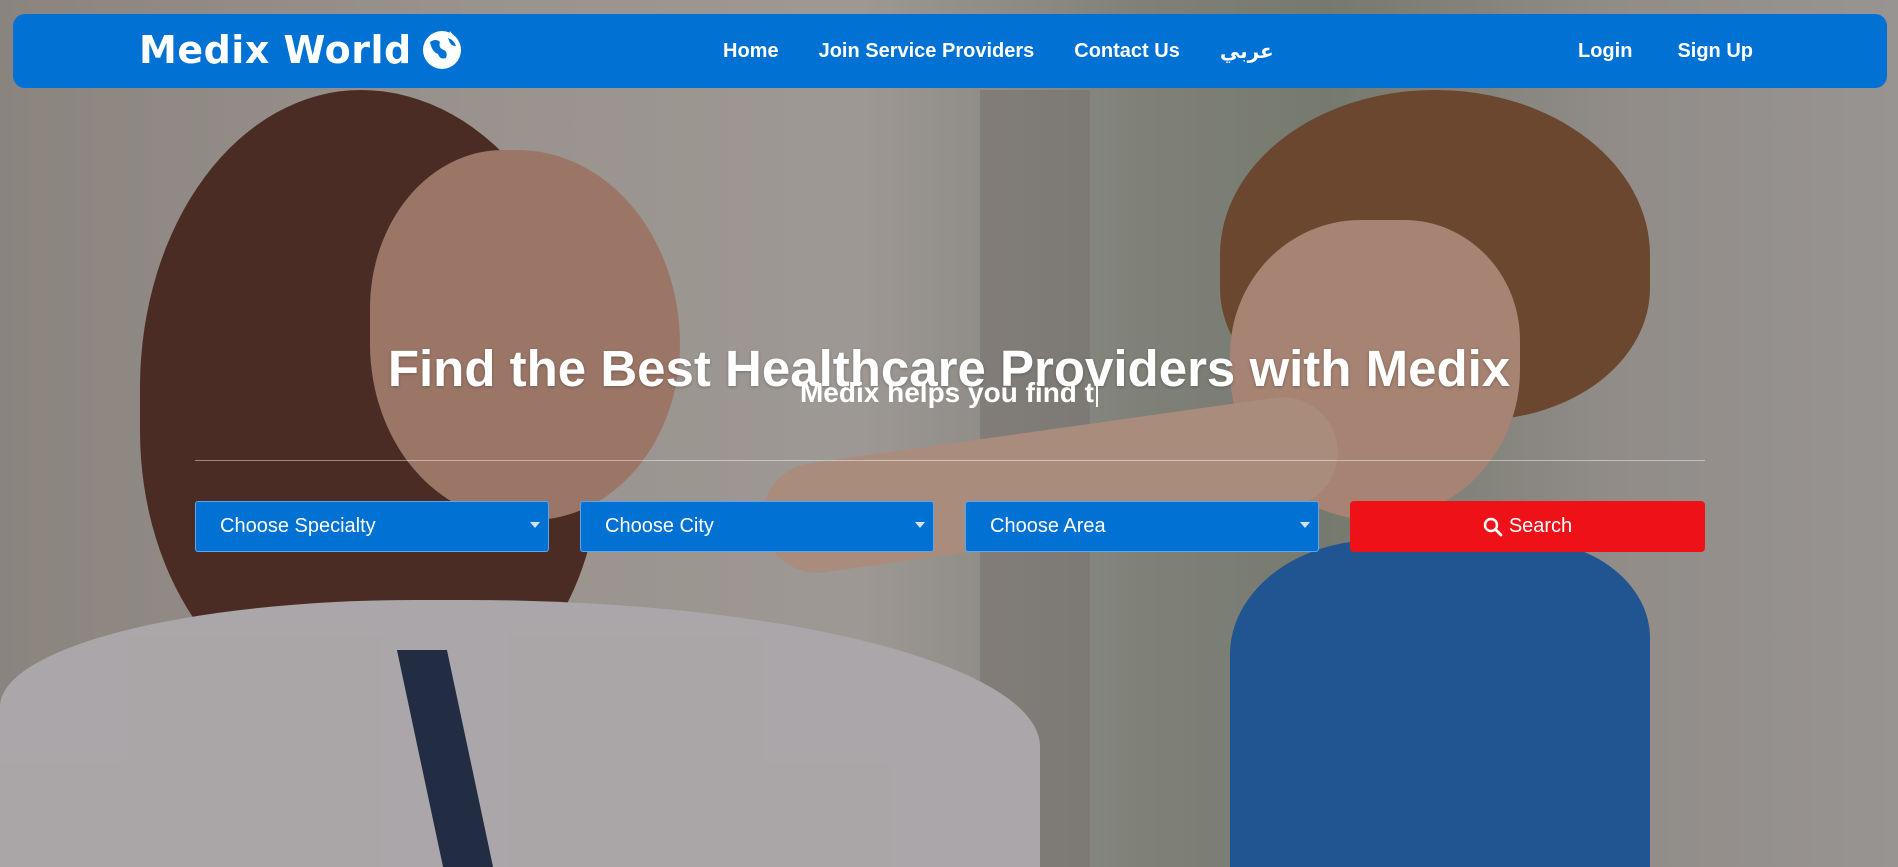 This screenshot has width=1898, height=867. I want to click on divider, so click(950, 460).